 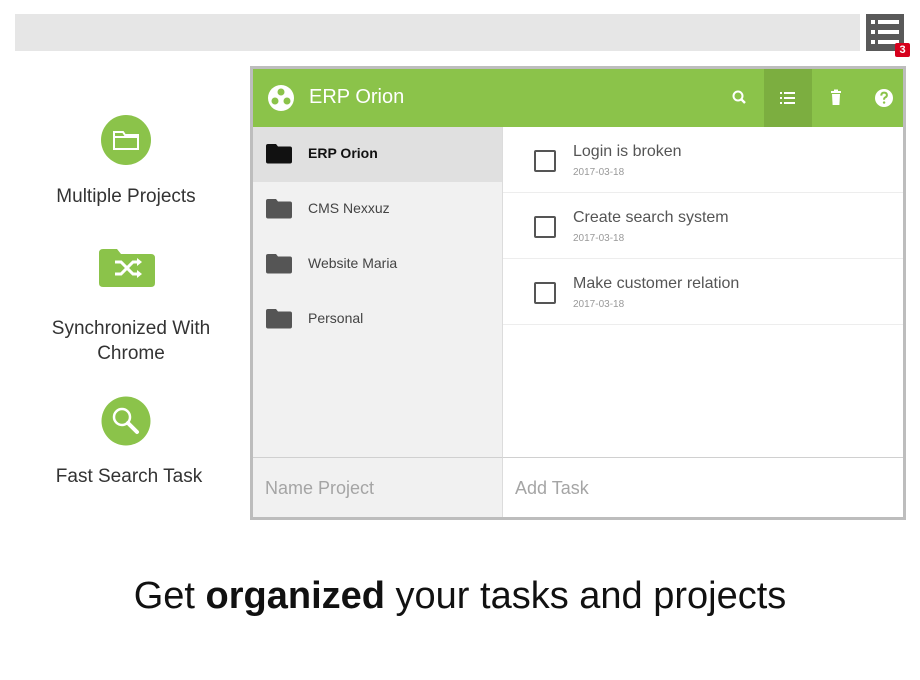 I want to click on trash-icon, so click(x=836, y=97).